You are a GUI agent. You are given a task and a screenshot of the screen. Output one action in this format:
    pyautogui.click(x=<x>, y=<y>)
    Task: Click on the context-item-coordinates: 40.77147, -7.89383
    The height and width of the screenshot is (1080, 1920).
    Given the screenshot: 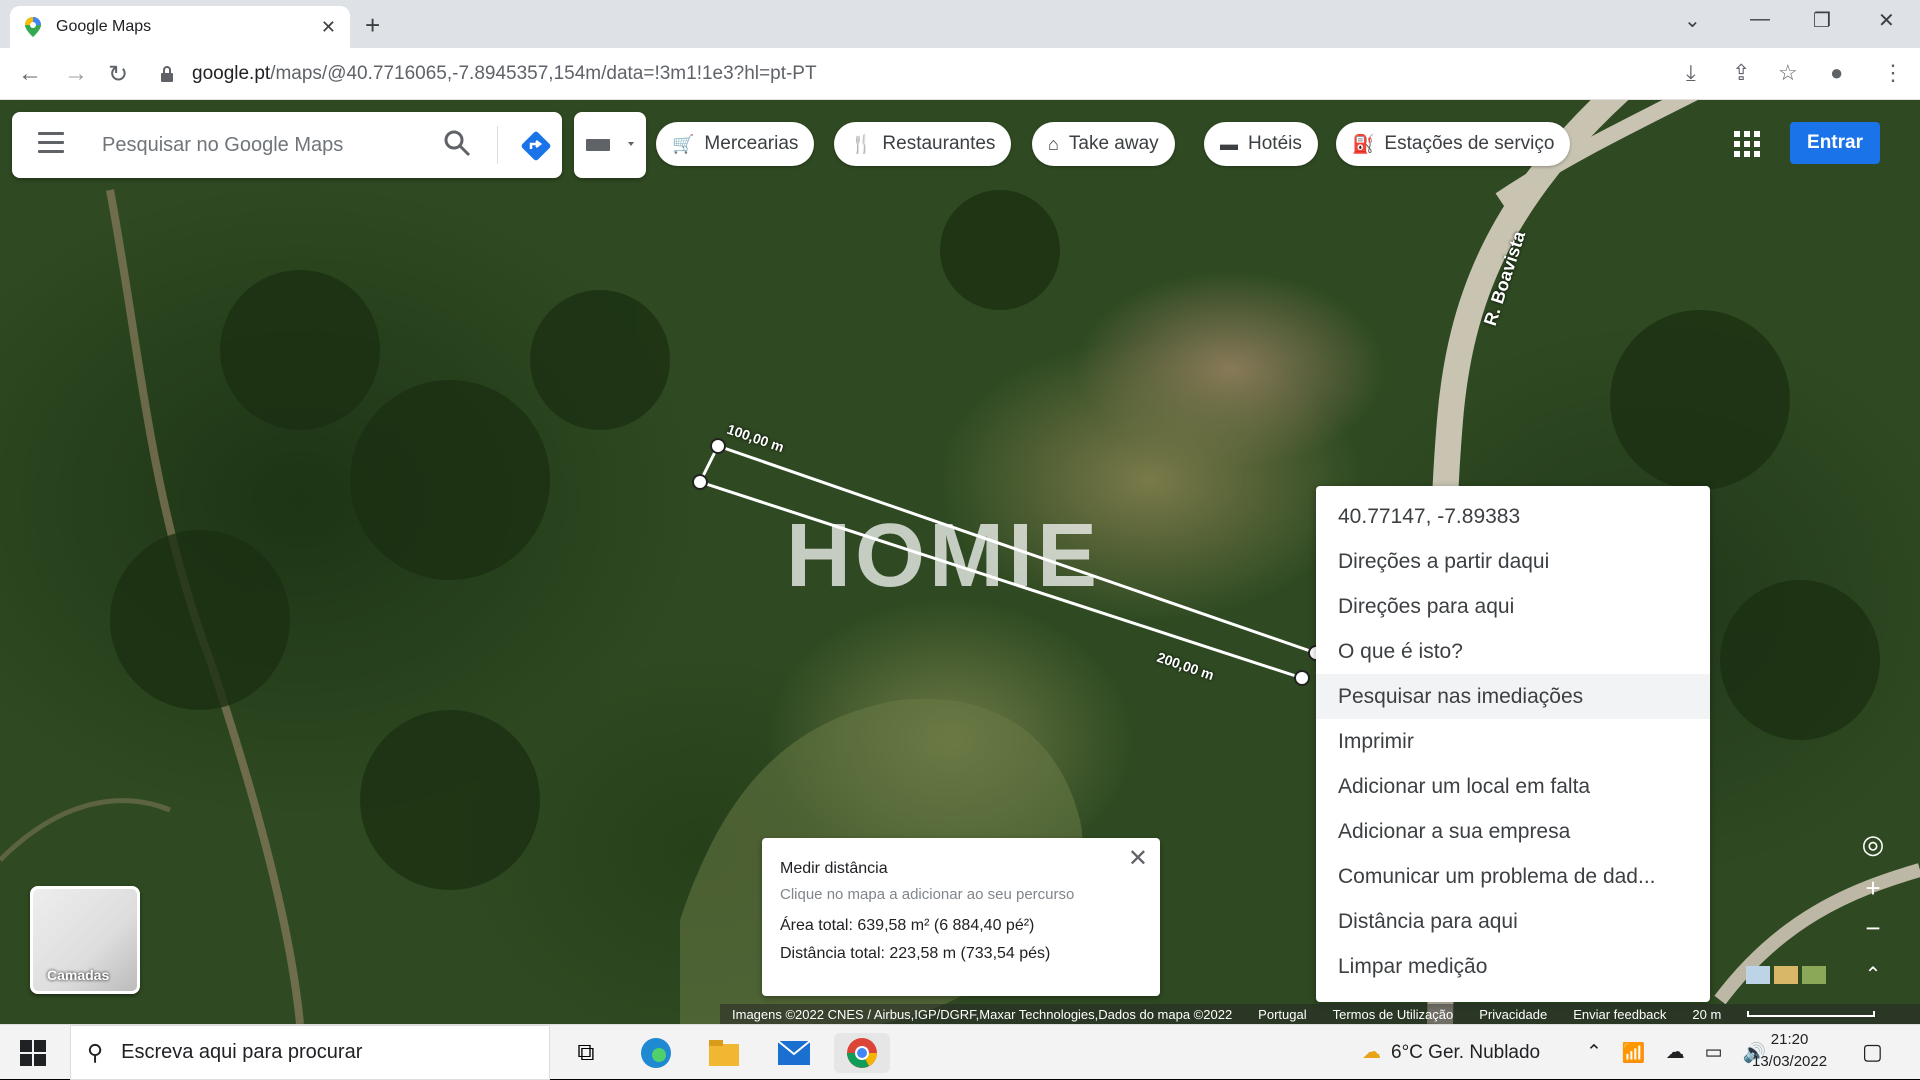 What is the action you would take?
    pyautogui.click(x=1513, y=516)
    